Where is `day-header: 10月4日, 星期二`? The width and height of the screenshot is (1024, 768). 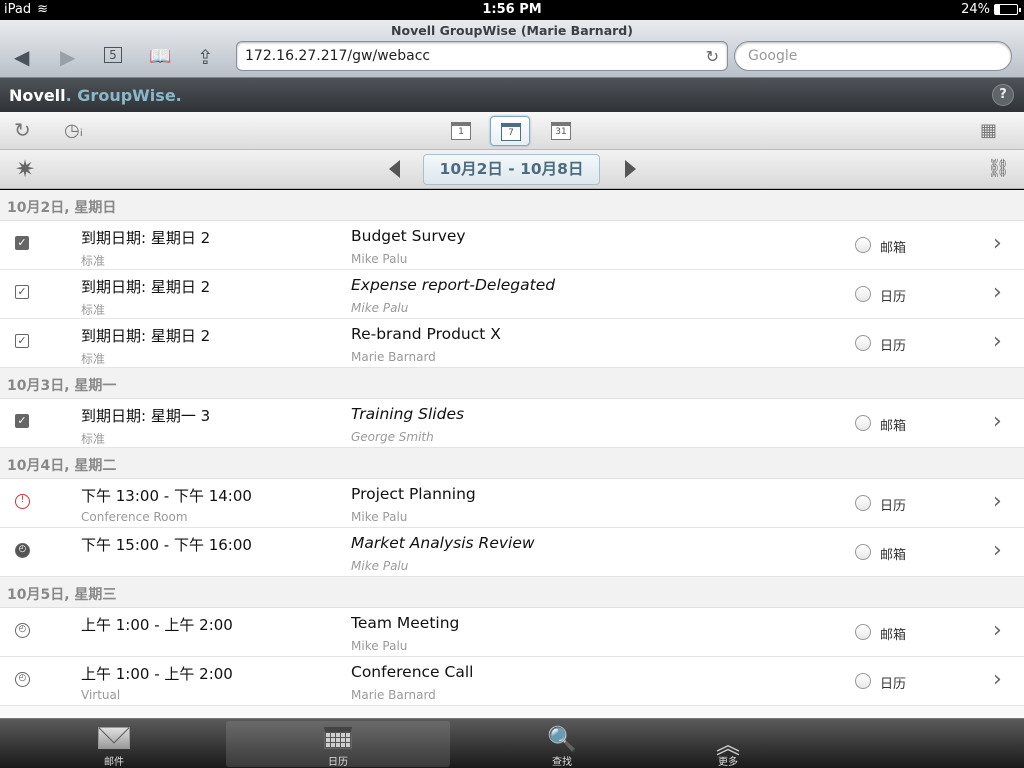 day-header: 10月4日, 星期二 is located at coordinates (512, 463).